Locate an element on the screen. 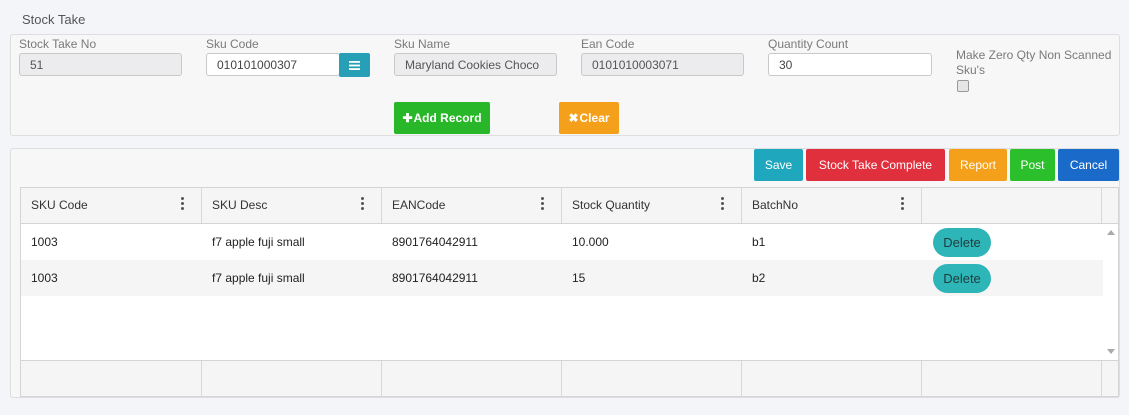  column-header-label: Stock Quantity is located at coordinates (611, 205).